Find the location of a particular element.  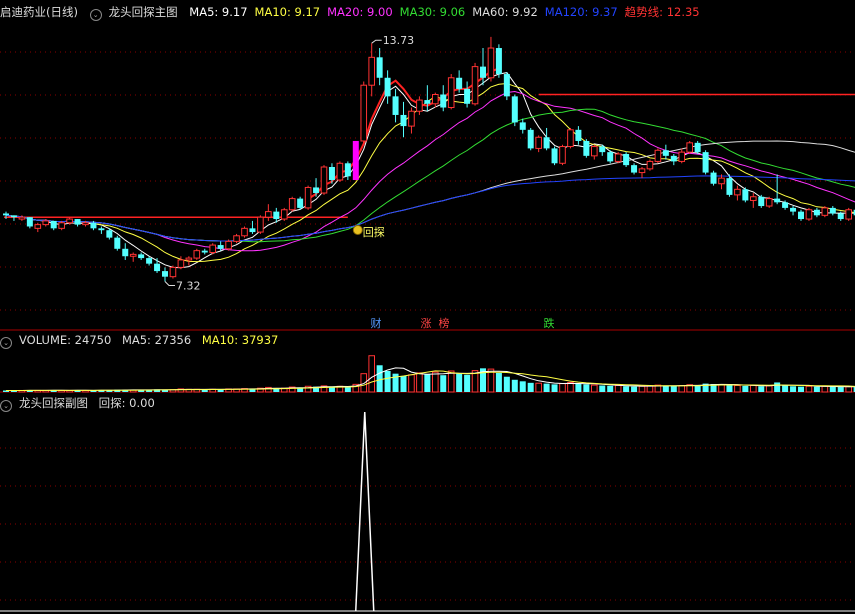

sub-value: 回探: 0.00 is located at coordinates (126, 403).